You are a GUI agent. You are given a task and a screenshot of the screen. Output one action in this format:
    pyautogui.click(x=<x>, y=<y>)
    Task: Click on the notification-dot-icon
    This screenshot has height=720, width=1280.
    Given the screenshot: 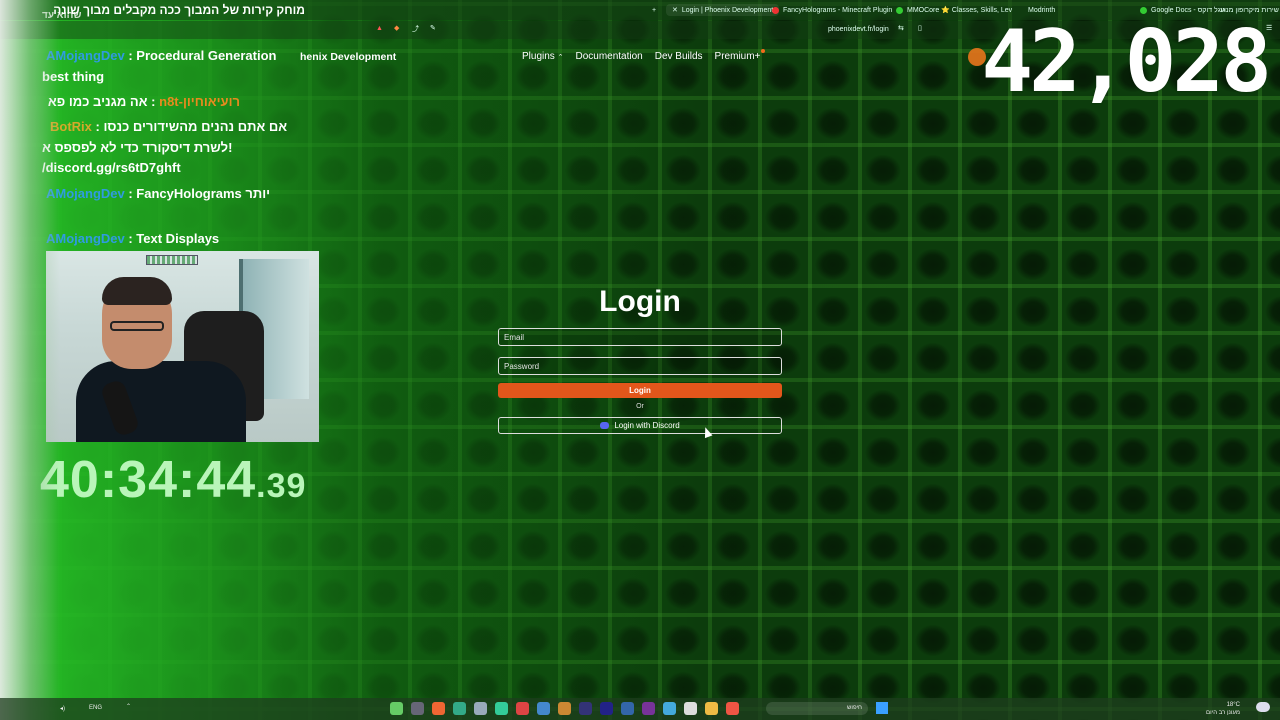 What is the action you would take?
    pyautogui.click(x=763, y=51)
    